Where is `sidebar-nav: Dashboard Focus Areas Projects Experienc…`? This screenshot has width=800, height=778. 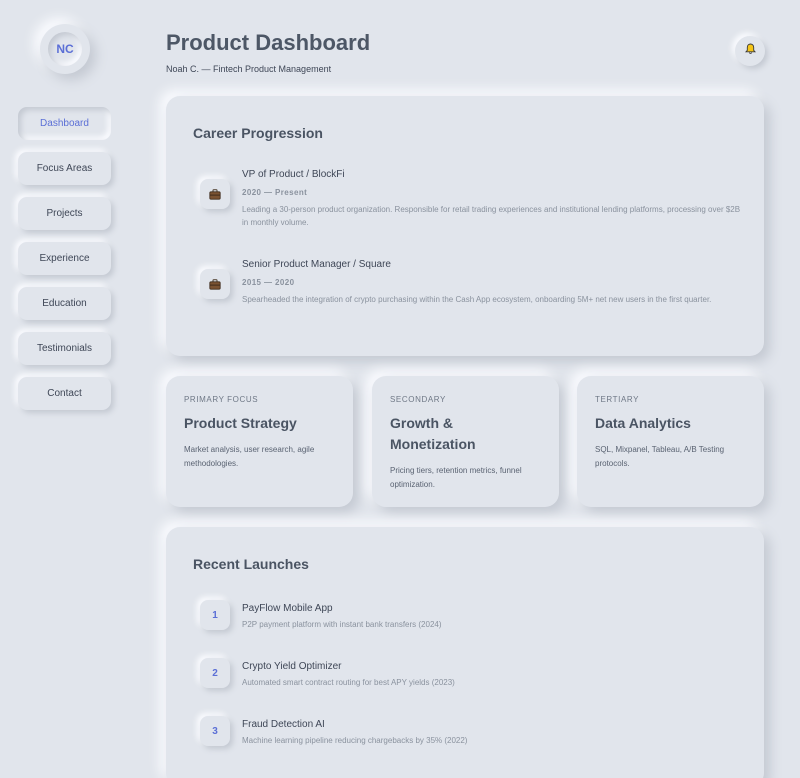 sidebar-nav: Dashboard Focus Areas Projects Experienc… is located at coordinates (64, 264).